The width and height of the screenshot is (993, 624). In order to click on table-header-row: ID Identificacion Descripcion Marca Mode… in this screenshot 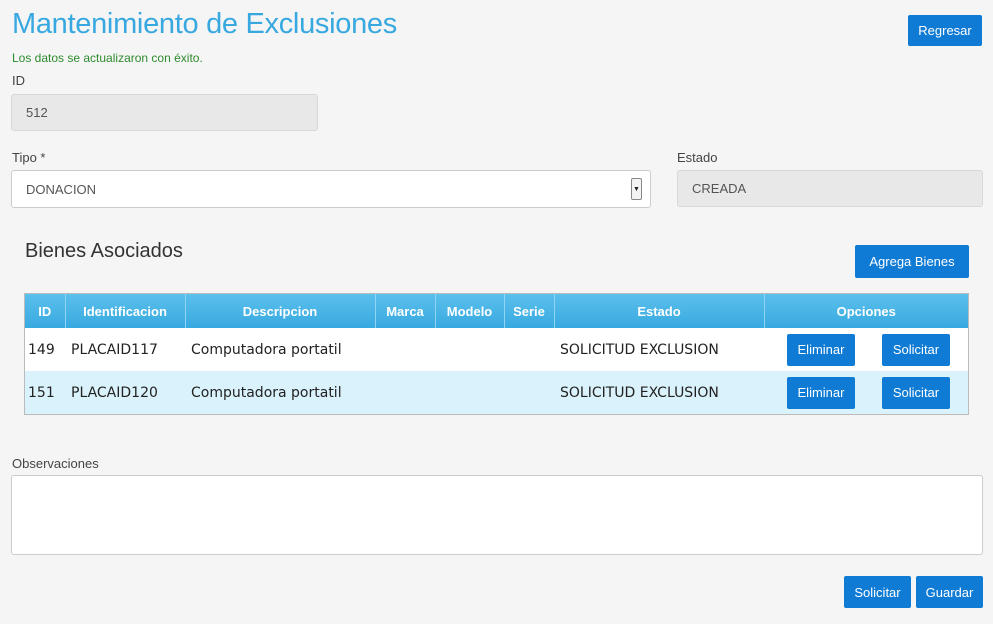, I will do `click(496, 311)`.